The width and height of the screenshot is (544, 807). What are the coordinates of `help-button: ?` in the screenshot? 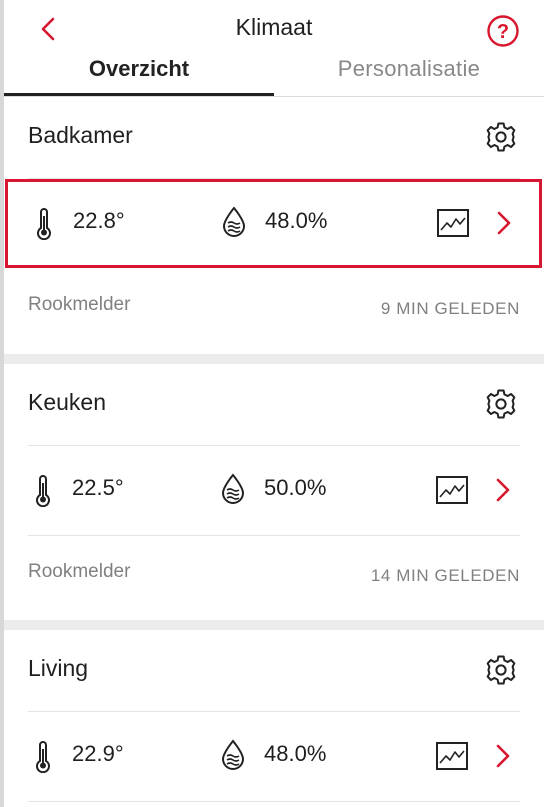 It's located at (503, 31).